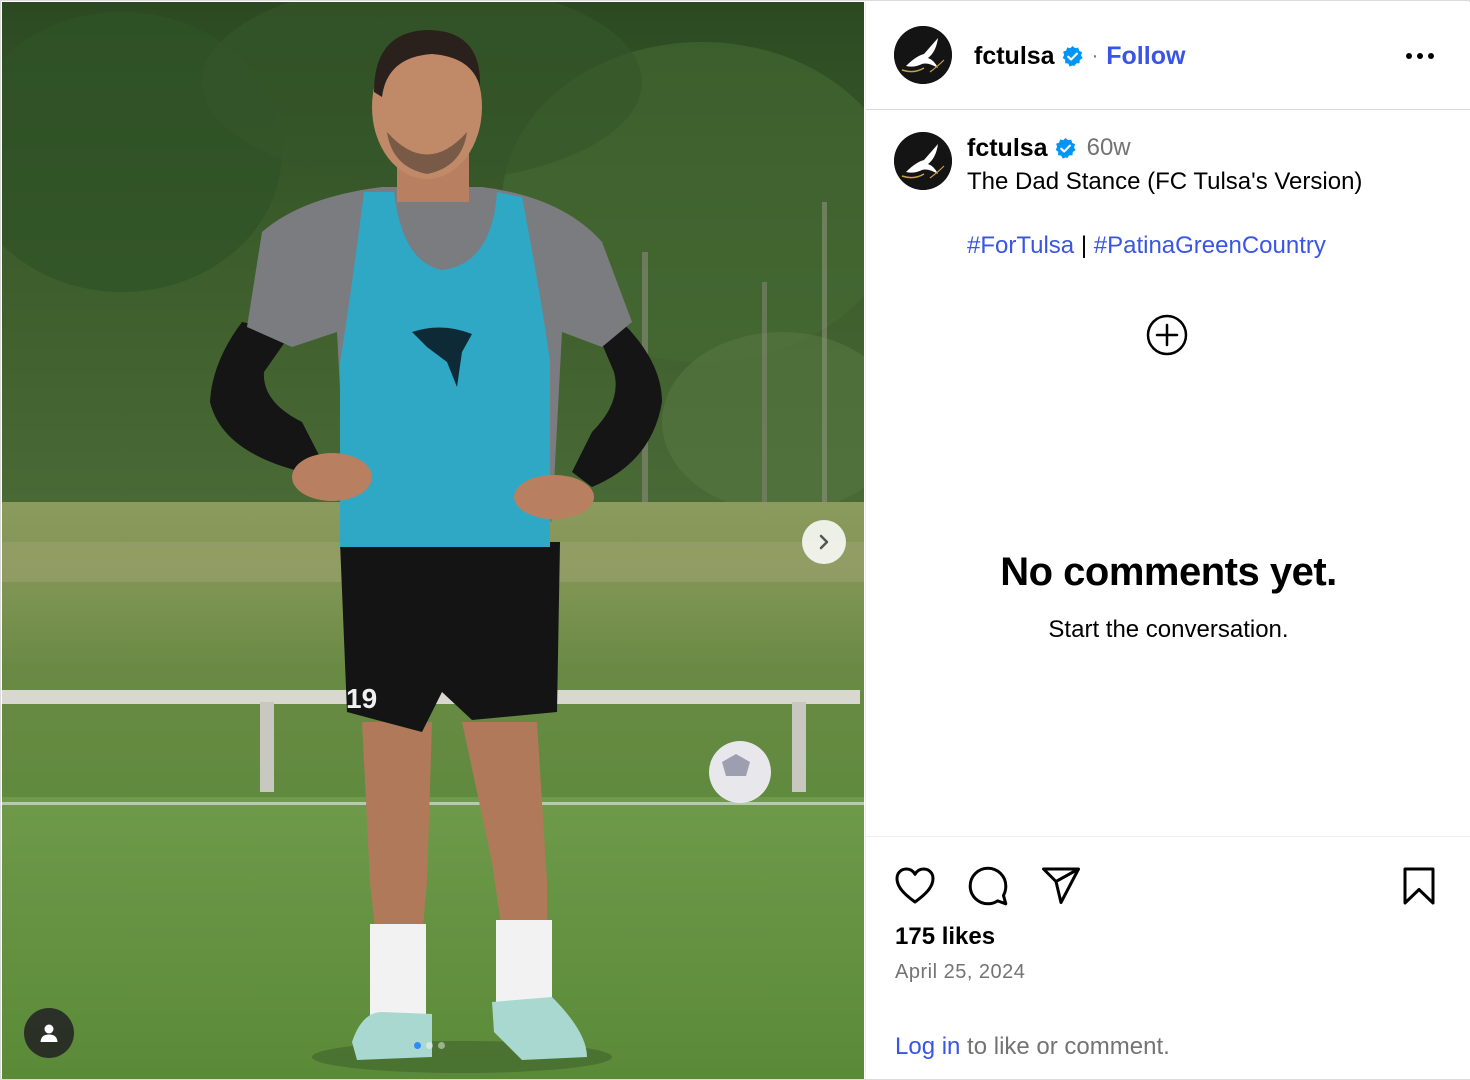 The height and width of the screenshot is (1080, 1470). What do you see at coordinates (927, 1046) in the screenshot?
I see `login-link: Log in` at bounding box center [927, 1046].